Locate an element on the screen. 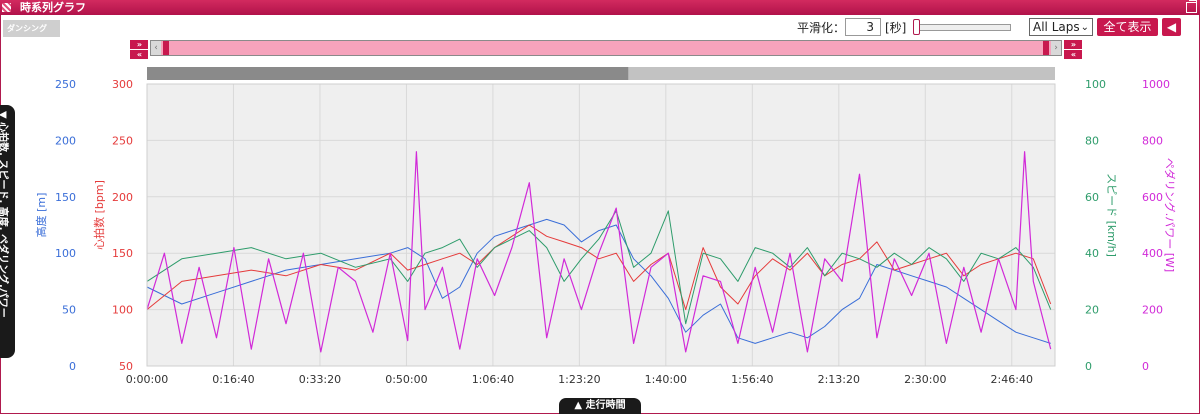 The height and width of the screenshot is (414, 1200). heart_rate-axis-label: 心拍数 [bpm] is located at coordinates (99, 215).